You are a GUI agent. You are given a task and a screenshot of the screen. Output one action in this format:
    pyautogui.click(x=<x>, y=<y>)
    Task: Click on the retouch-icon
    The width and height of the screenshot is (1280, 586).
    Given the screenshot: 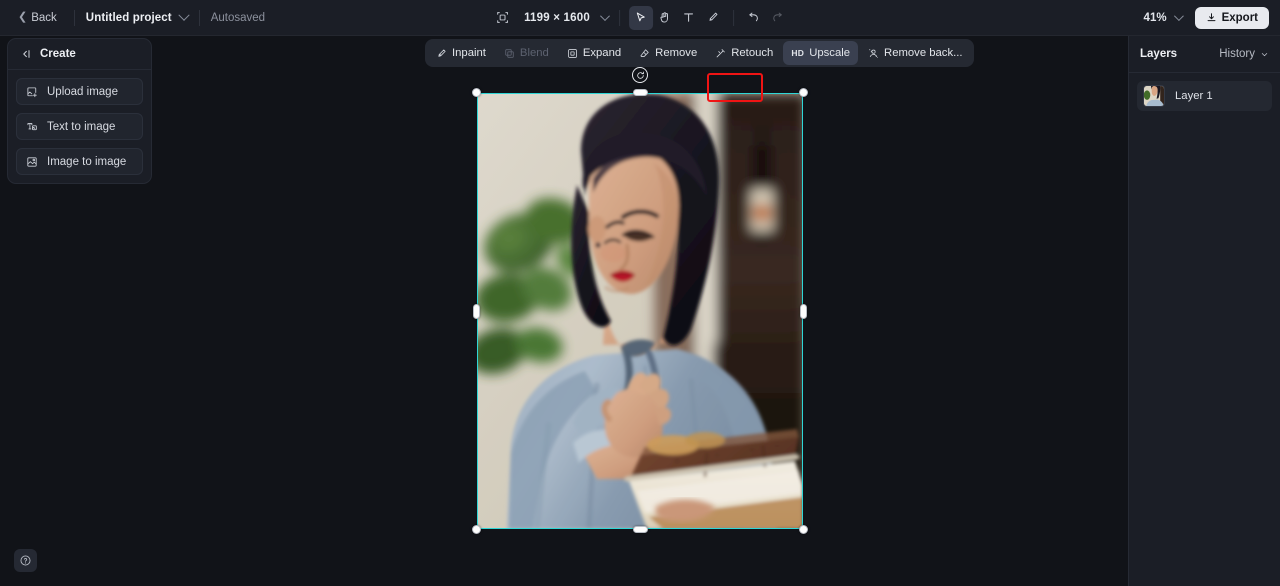 What is the action you would take?
    pyautogui.click(x=720, y=53)
    